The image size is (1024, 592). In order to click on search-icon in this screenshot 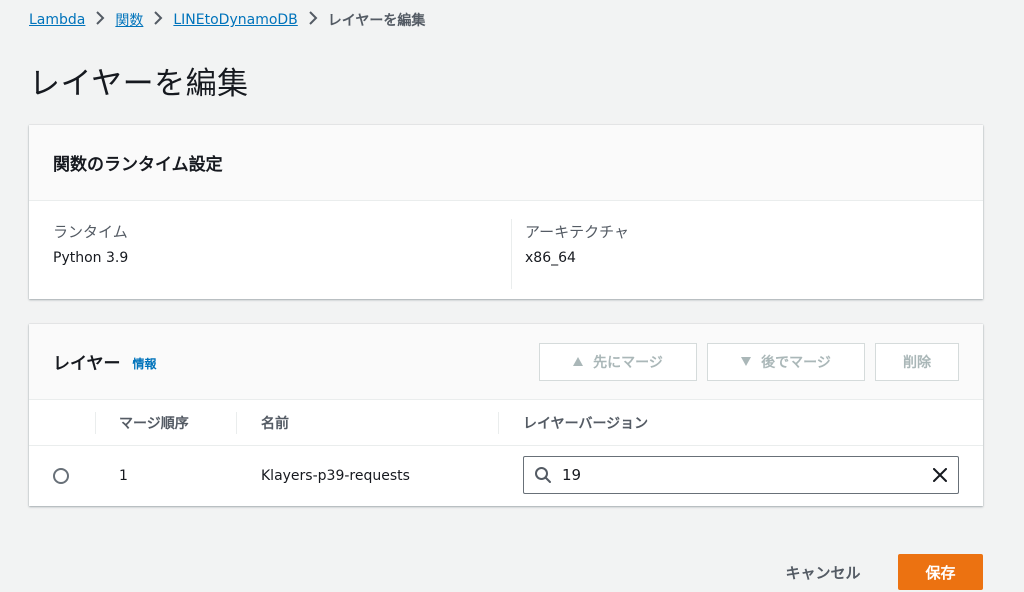, I will do `click(543, 475)`.